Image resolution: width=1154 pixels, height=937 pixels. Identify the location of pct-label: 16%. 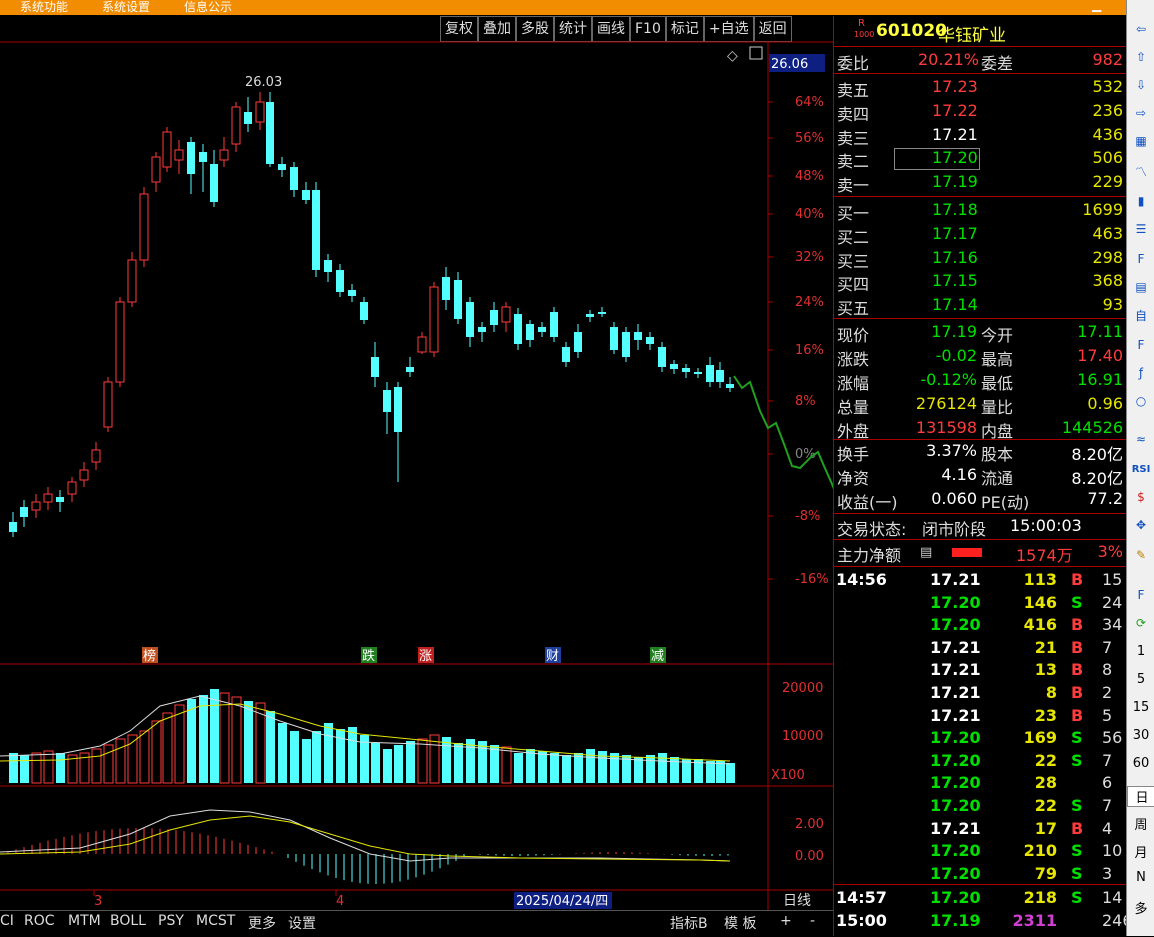
(809, 350).